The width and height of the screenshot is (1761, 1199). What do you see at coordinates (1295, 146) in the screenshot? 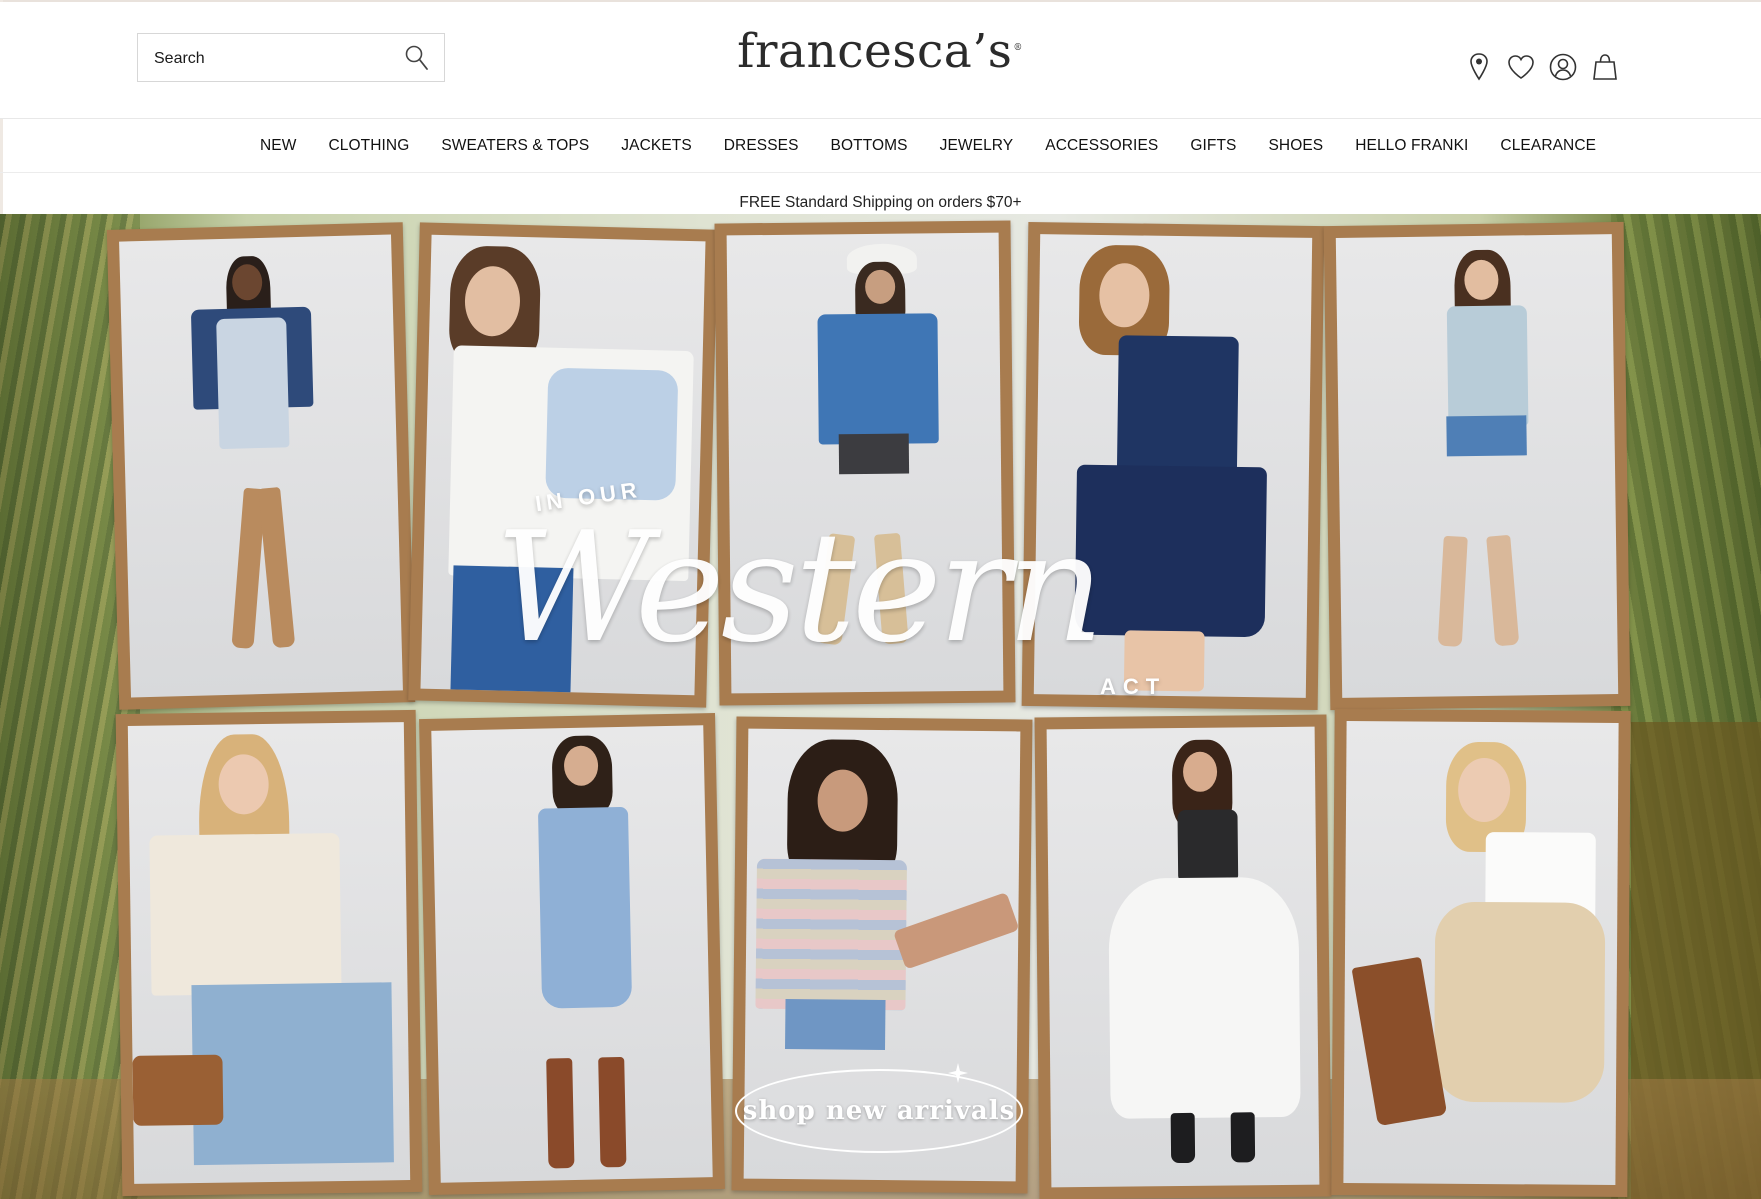
I see `nav-item-shoes: SHOES` at bounding box center [1295, 146].